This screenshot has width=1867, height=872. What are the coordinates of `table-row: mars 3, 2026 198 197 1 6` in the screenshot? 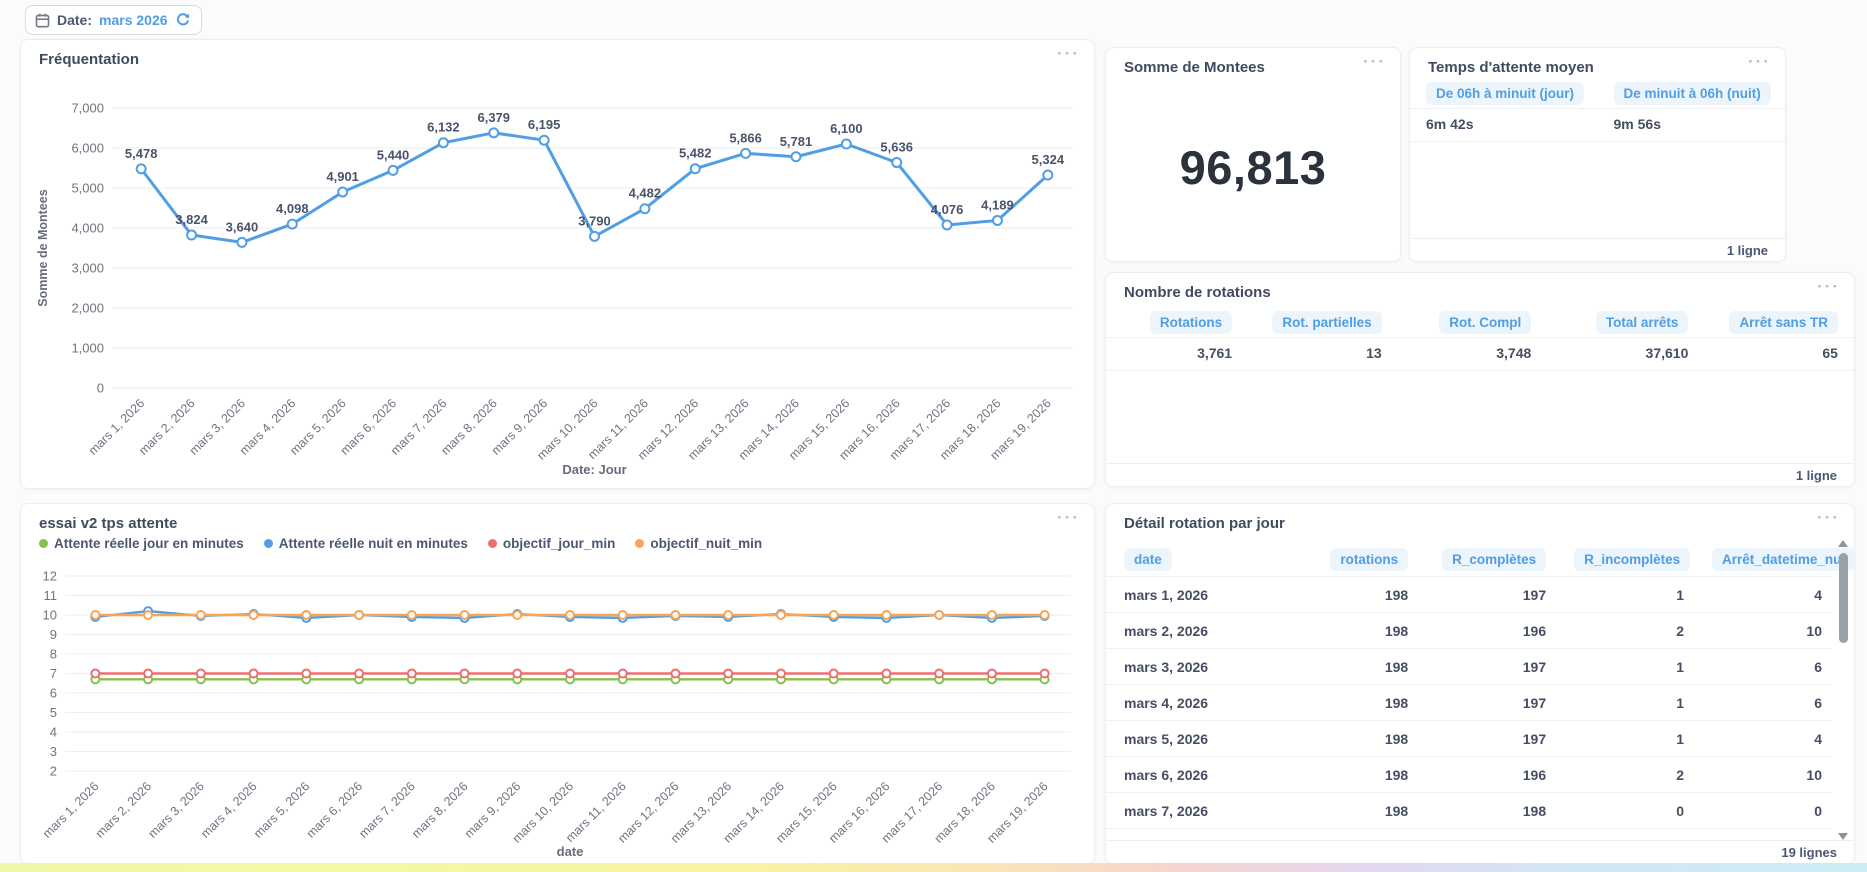 It's located at (1469, 666).